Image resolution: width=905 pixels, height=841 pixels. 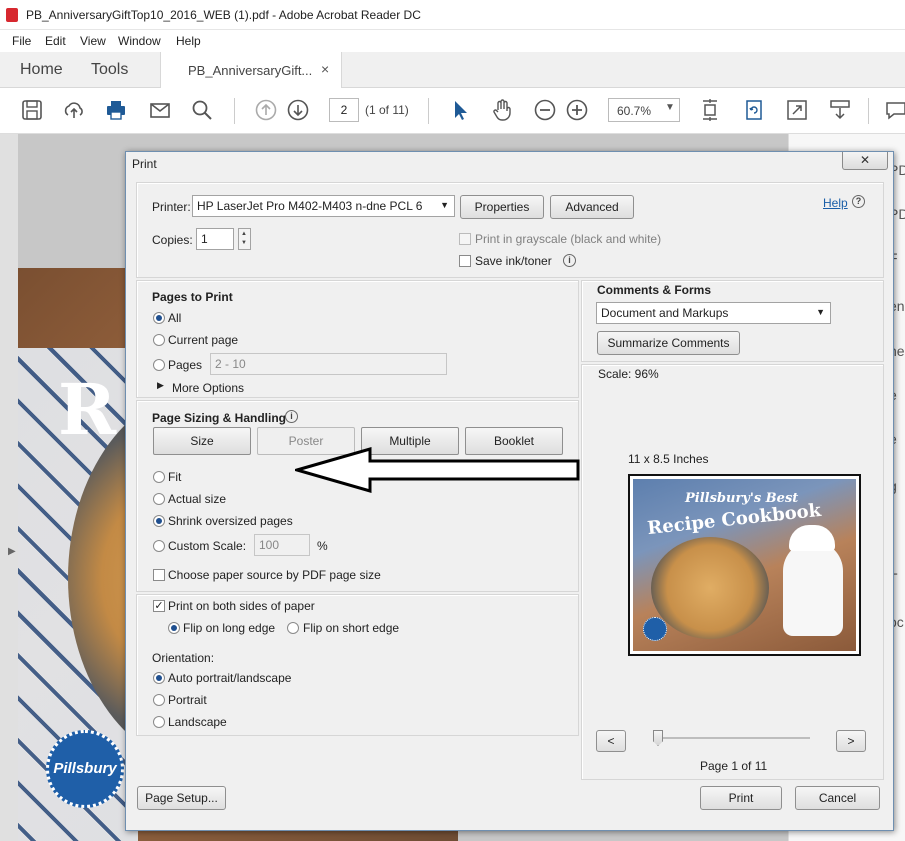 What do you see at coordinates (328, 364) in the screenshot?
I see `pages-range-input: 2 - 10` at bounding box center [328, 364].